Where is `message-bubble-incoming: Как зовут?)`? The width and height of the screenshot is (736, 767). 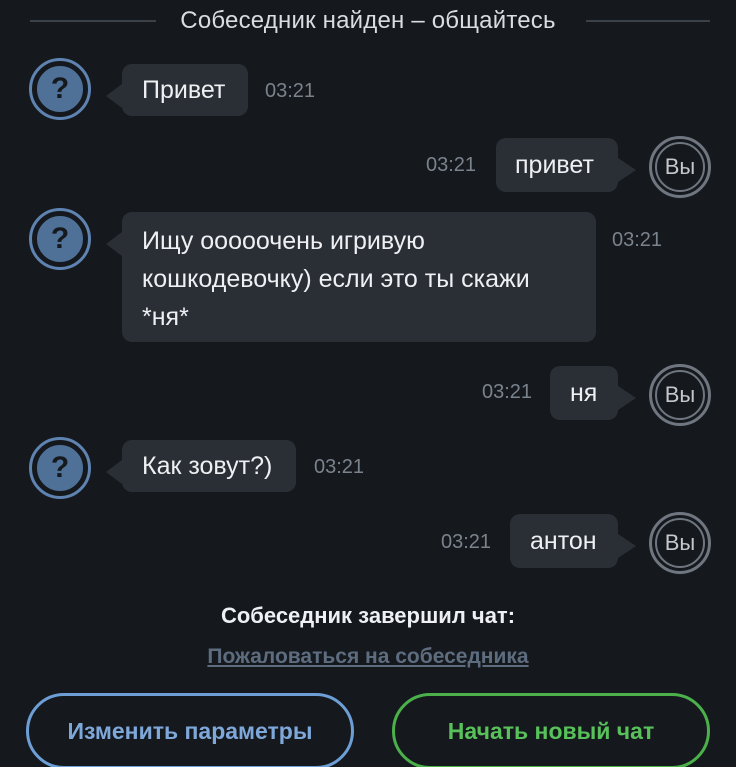 message-bubble-incoming: Как зовут?) is located at coordinates (201, 466).